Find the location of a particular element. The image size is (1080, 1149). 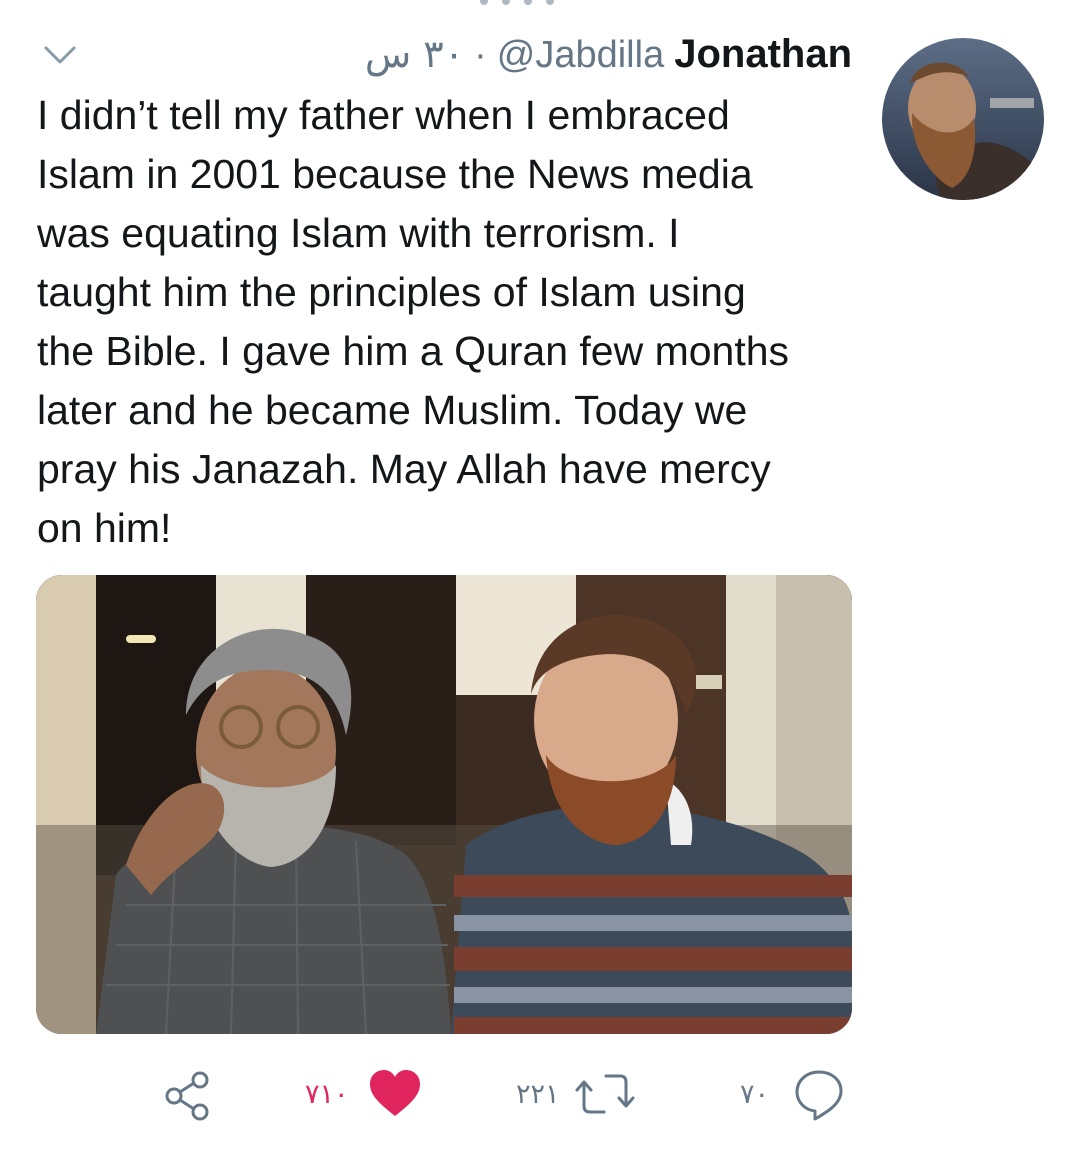

retweet-button: ۲۲۱ is located at coordinates (576, 1094).